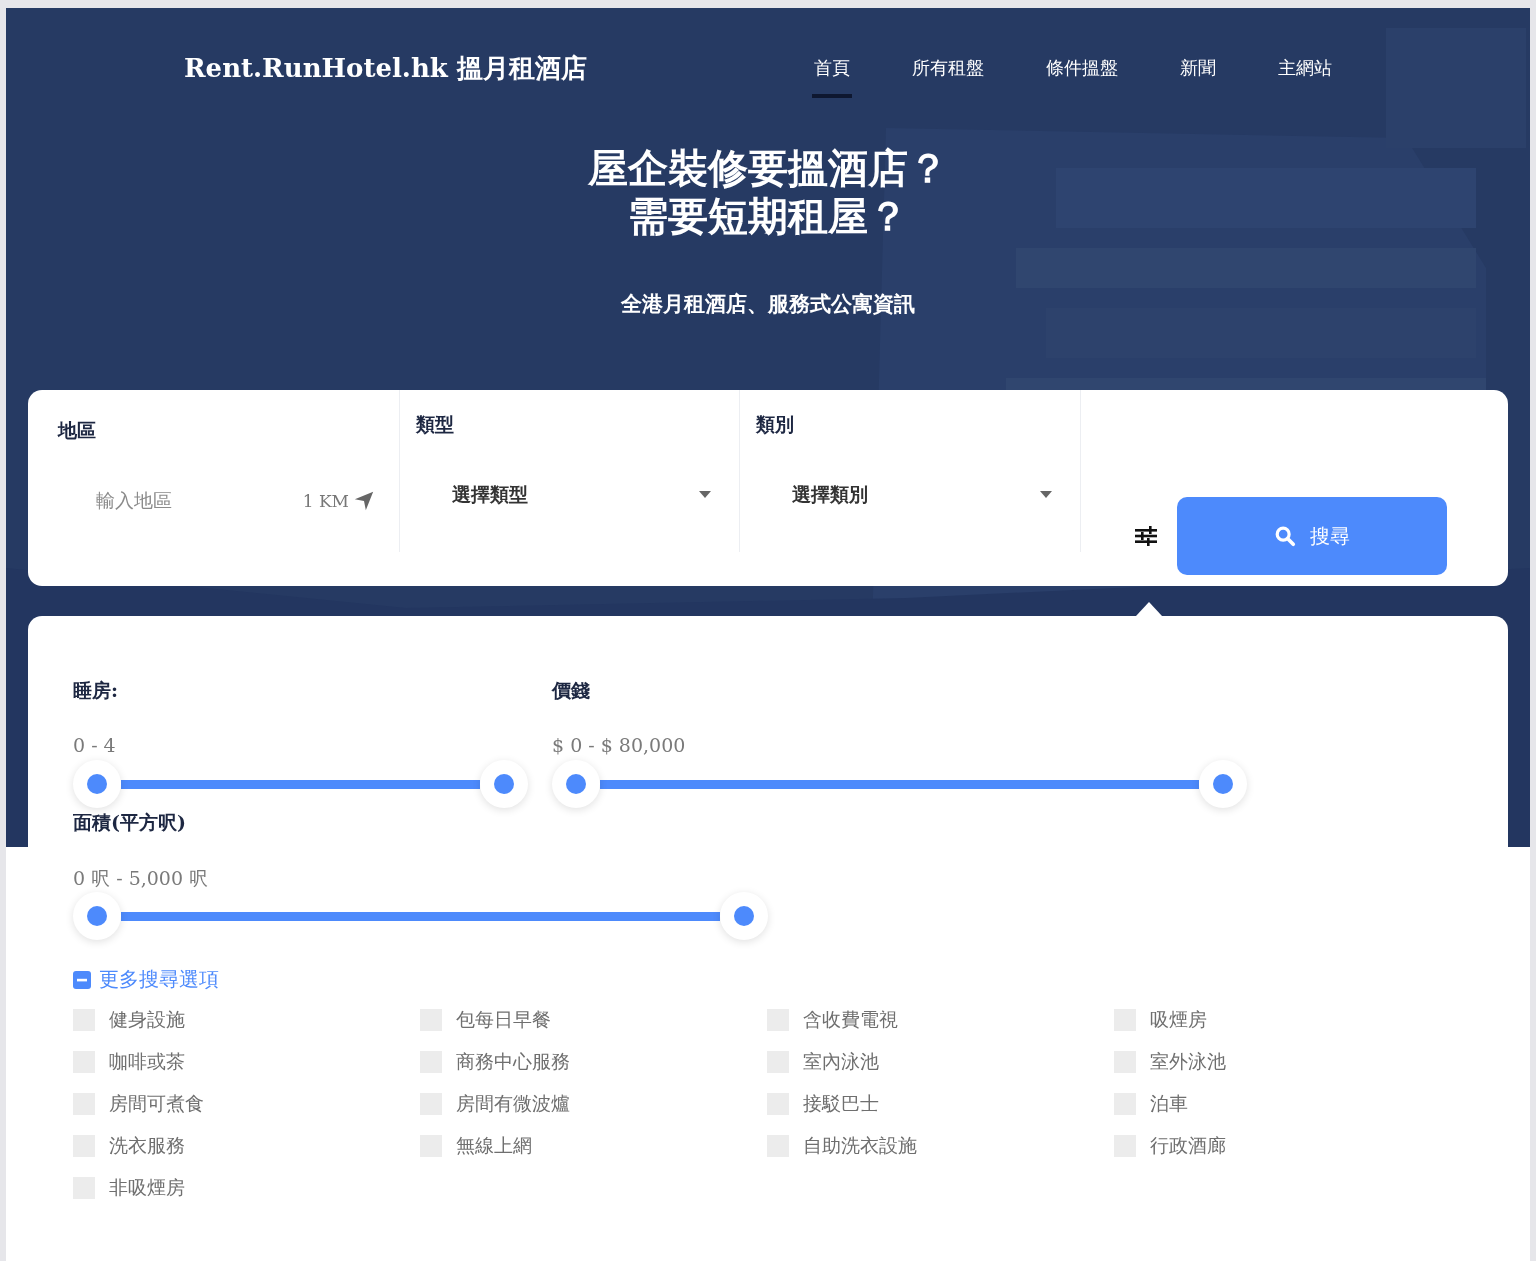  What do you see at coordinates (593, 1146) in the screenshot?
I see `amenity-checkbox: 無線上網` at bounding box center [593, 1146].